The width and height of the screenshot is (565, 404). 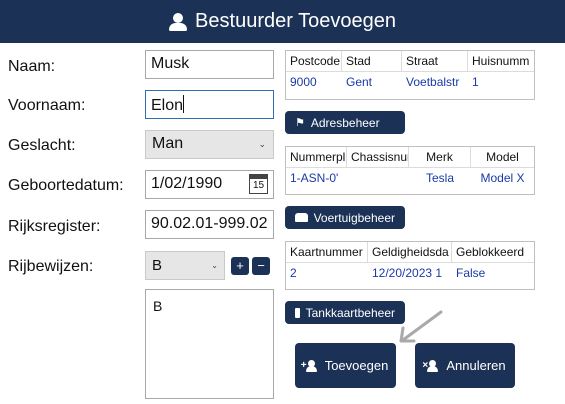 What do you see at coordinates (157, 265) in the screenshot?
I see `rijbewijs-selected: B` at bounding box center [157, 265].